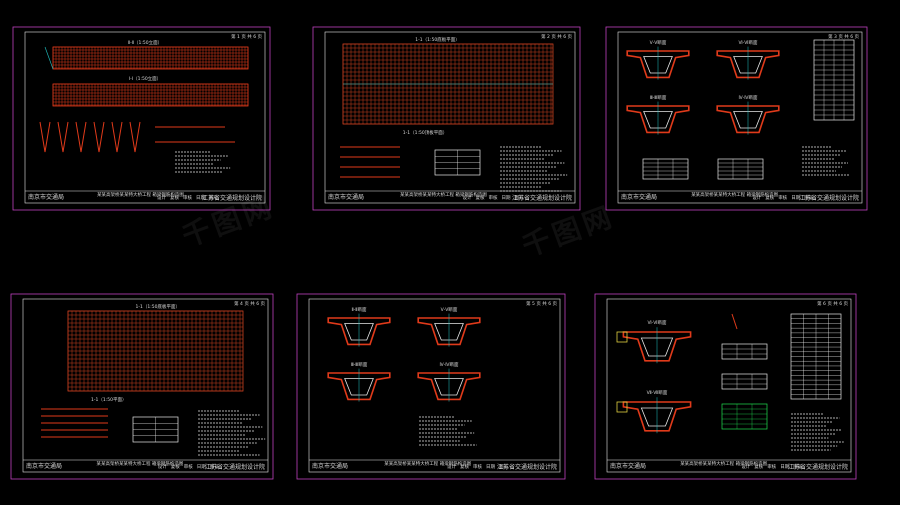 Image resolution: width=900 pixels, height=505 pixels. I want to click on view-label: Ⅱ-Ⅱ（1:50立面）, so click(145, 42).